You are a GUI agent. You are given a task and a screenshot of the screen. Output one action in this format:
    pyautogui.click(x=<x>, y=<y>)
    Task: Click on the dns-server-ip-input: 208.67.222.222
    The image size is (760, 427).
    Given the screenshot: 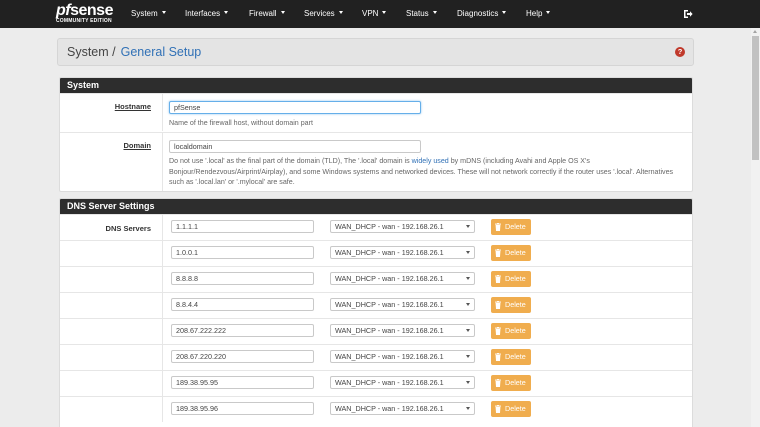 What is the action you would take?
    pyautogui.click(x=242, y=330)
    